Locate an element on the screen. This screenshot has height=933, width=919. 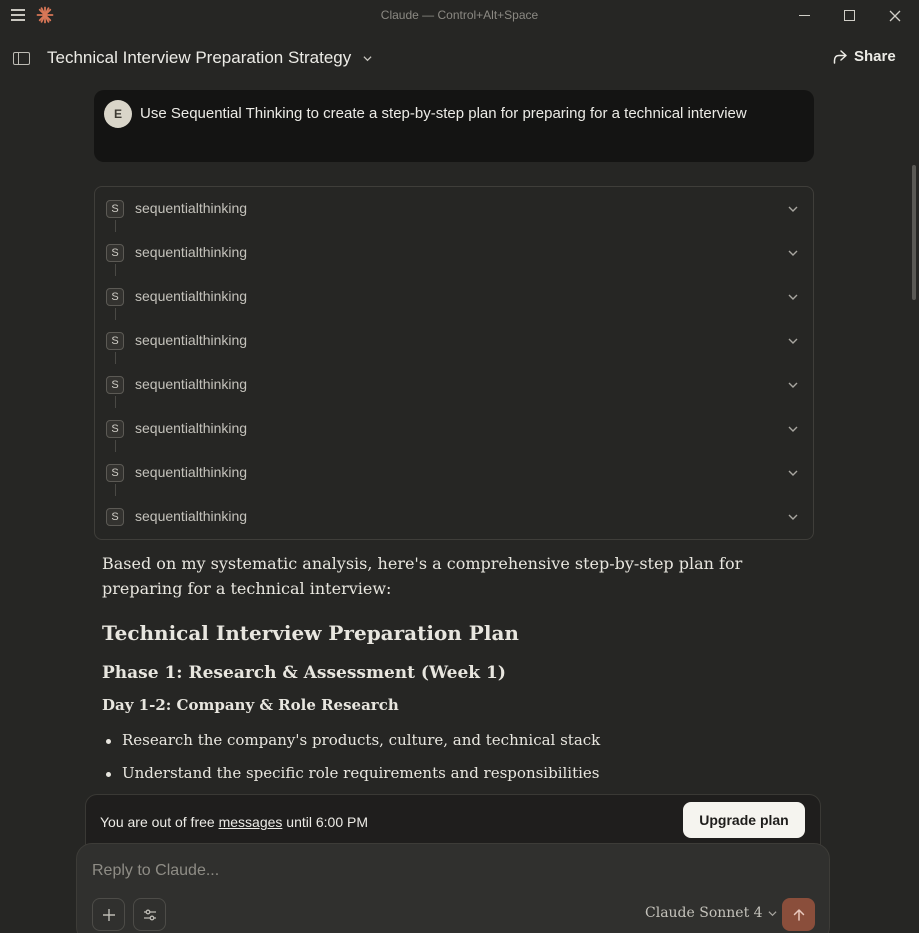
messages-link: messages is located at coordinates (251, 822).